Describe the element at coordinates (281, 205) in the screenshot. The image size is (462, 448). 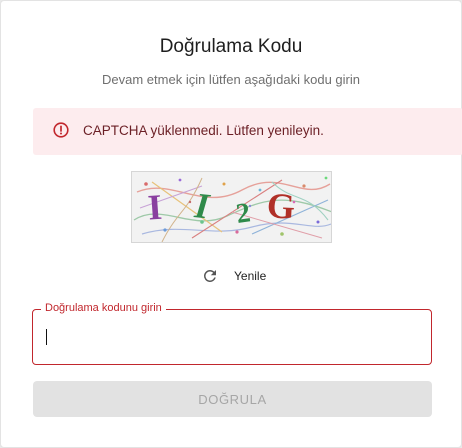
I see `captcha-char-4: G` at that location.